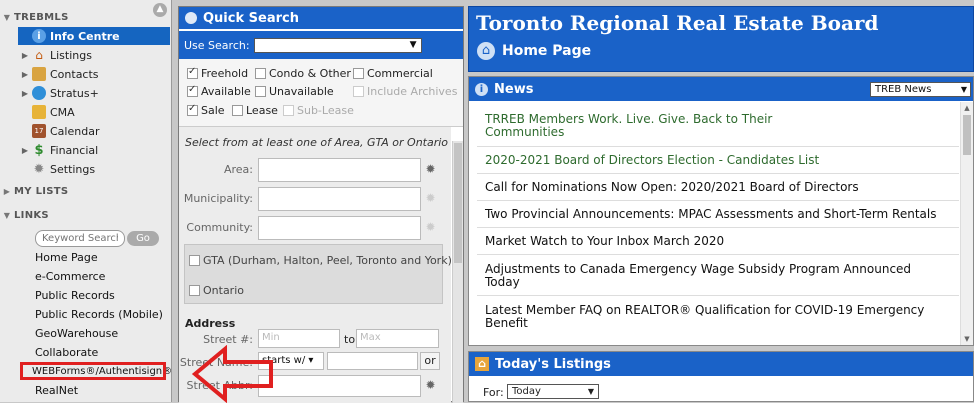  Describe the element at coordinates (94, 36) in the screenshot. I see `sidebar-item-info-centre: i Info Centre` at that location.